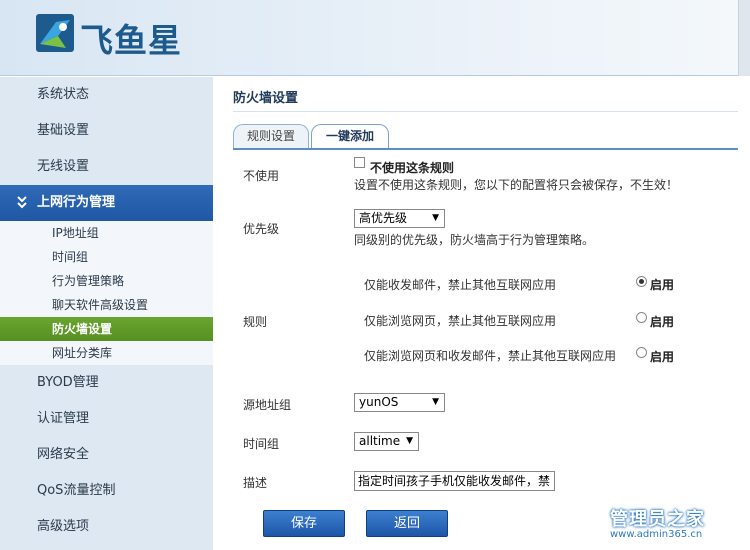  I want to click on rule-radio-web-only, so click(641, 317).